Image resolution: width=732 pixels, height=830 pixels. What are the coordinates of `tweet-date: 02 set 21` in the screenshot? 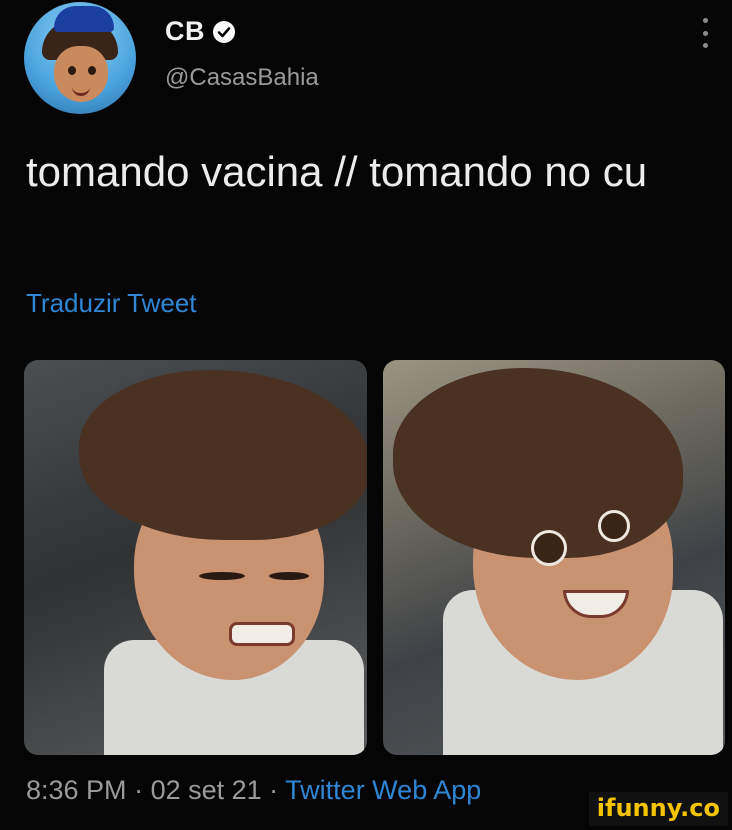 It's located at (206, 790).